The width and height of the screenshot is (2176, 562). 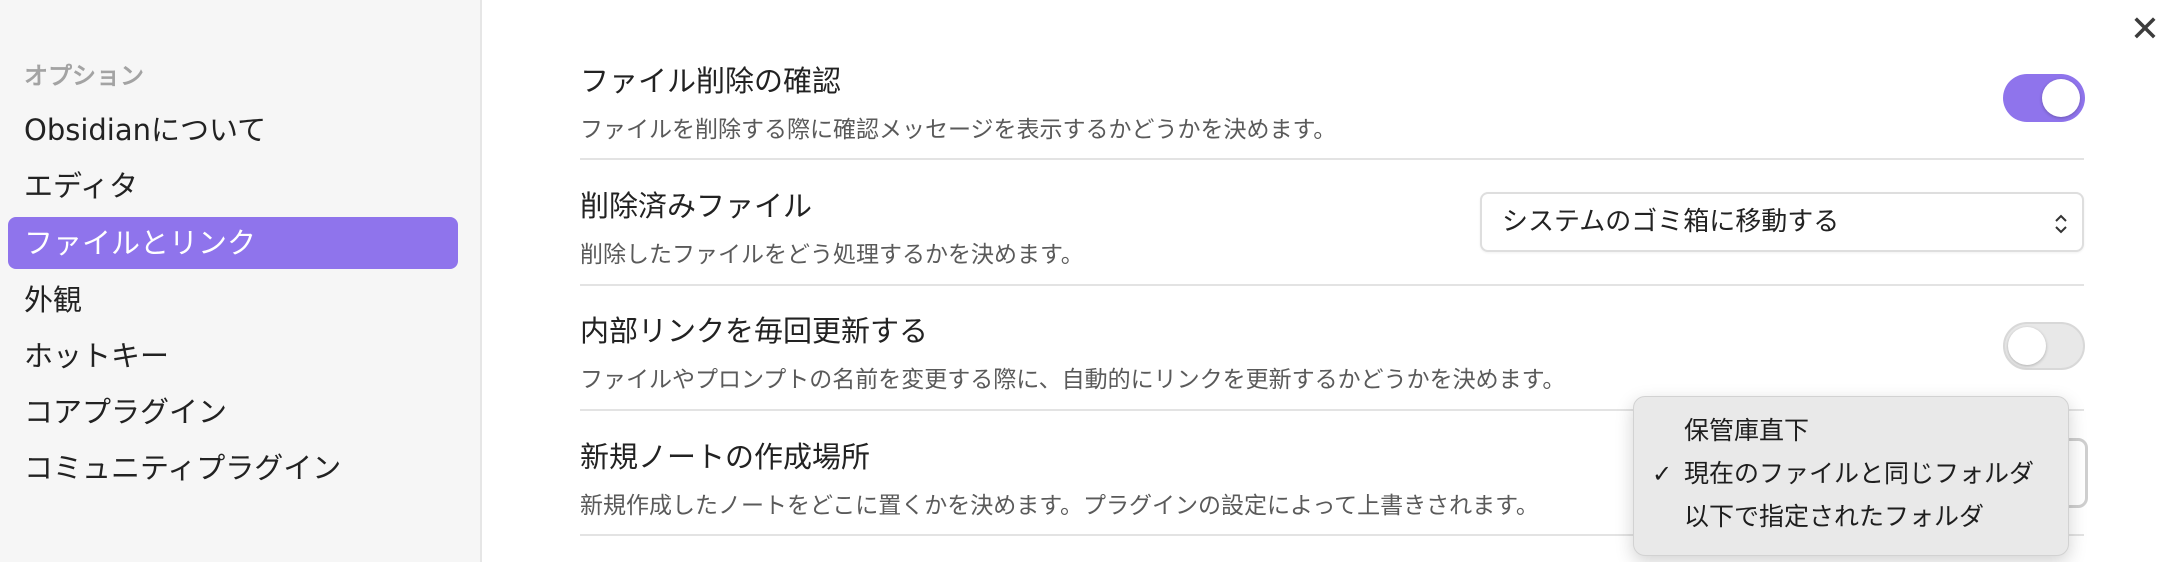 What do you see at coordinates (711, 81) in the screenshot?
I see `setting-title: ファイル削除の確認` at bounding box center [711, 81].